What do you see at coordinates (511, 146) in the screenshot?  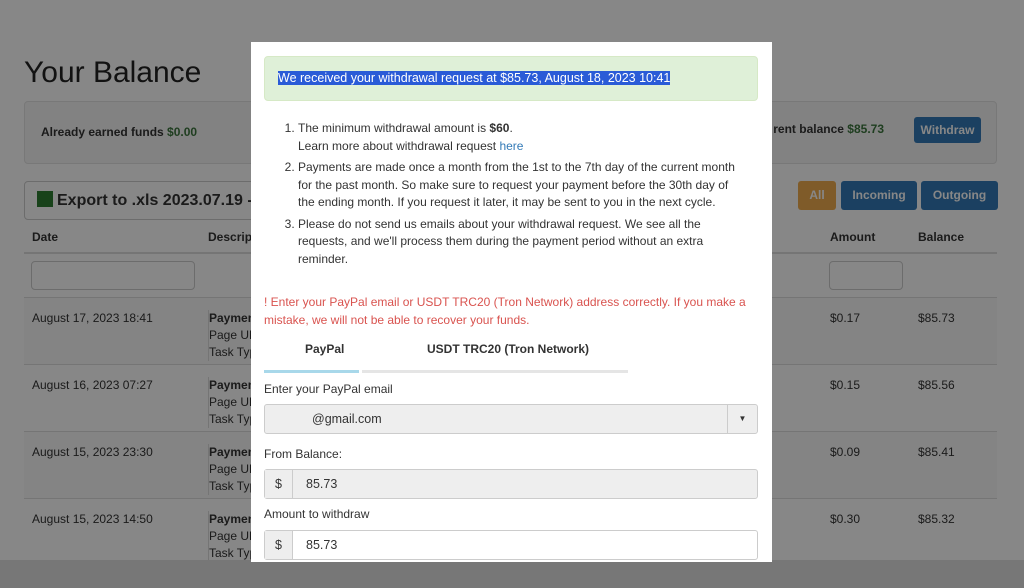 I see `learn-more-link: here` at bounding box center [511, 146].